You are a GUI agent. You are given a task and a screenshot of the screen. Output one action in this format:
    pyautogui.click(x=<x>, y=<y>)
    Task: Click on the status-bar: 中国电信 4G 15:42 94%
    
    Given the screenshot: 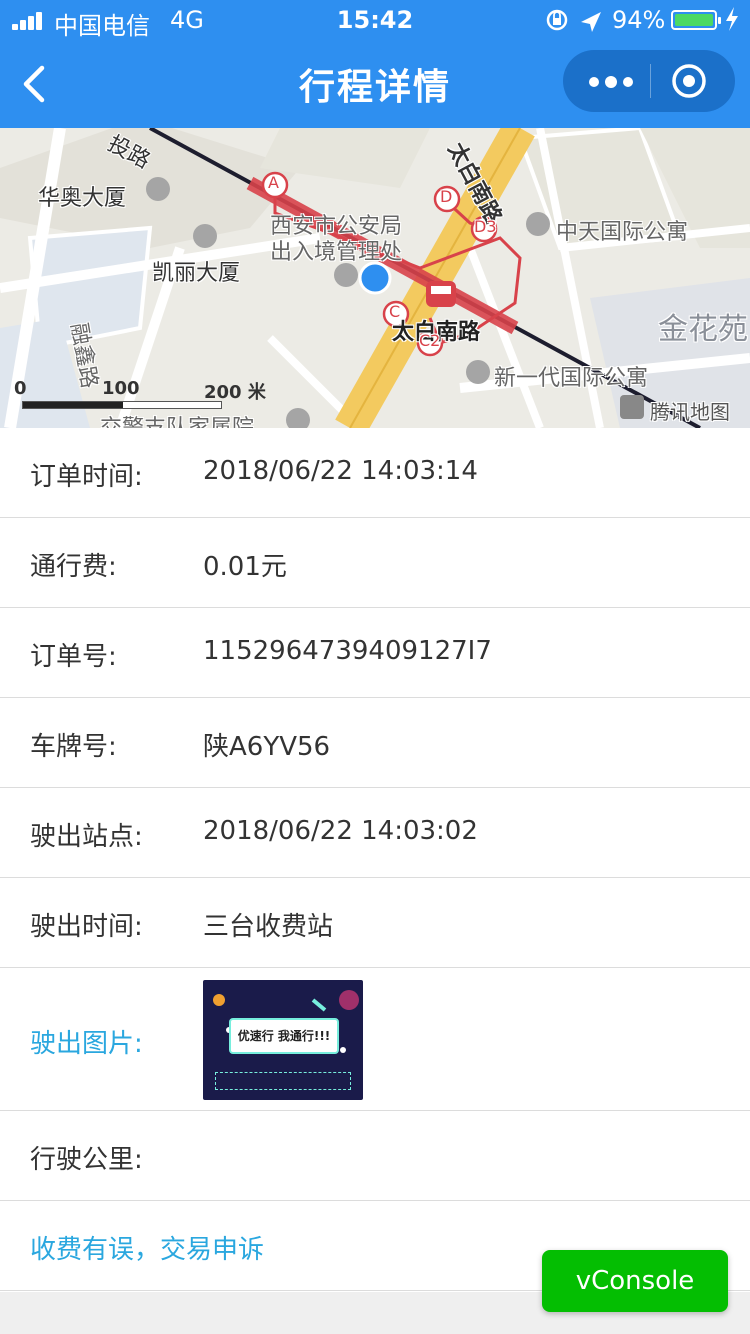 What is the action you would take?
    pyautogui.click(x=375, y=20)
    